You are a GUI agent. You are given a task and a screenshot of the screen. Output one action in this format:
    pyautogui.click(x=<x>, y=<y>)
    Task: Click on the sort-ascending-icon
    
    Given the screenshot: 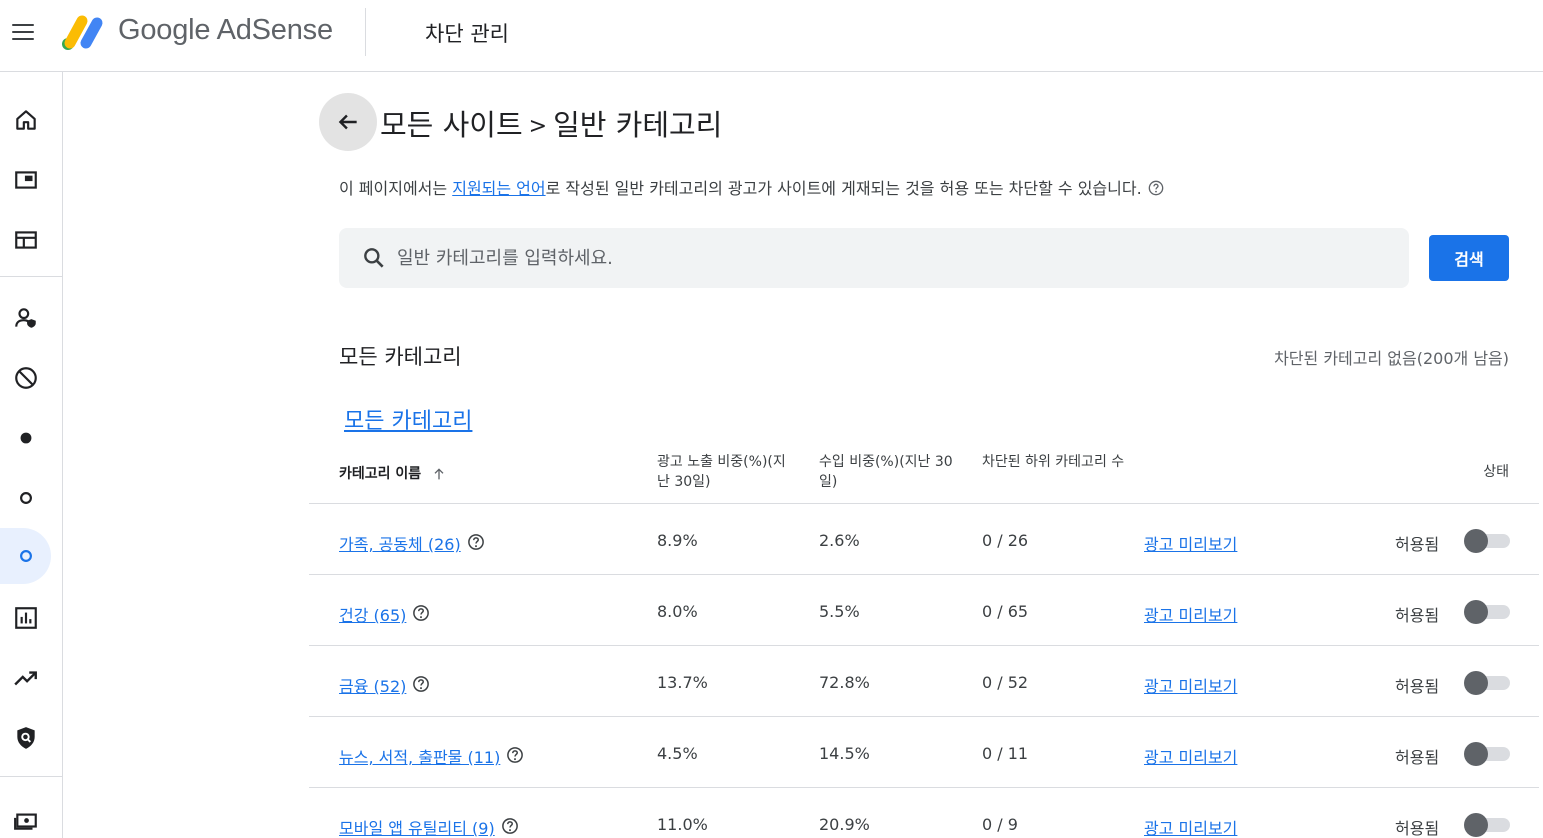 What is the action you would take?
    pyautogui.click(x=439, y=474)
    